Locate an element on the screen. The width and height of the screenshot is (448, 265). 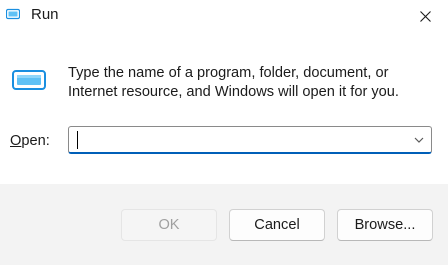
open-label-accelerator: O is located at coordinates (16, 141).